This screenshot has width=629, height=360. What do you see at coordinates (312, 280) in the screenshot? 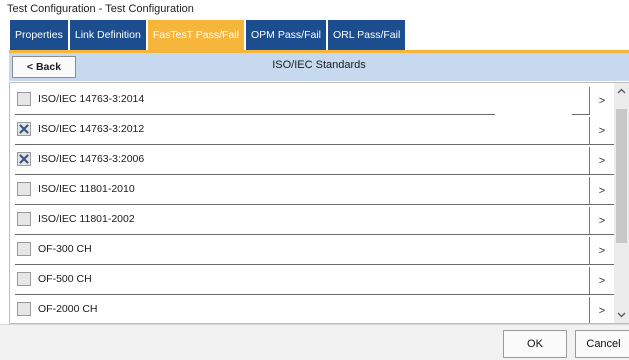
I see `list-item: OF-500 CH >` at bounding box center [312, 280].